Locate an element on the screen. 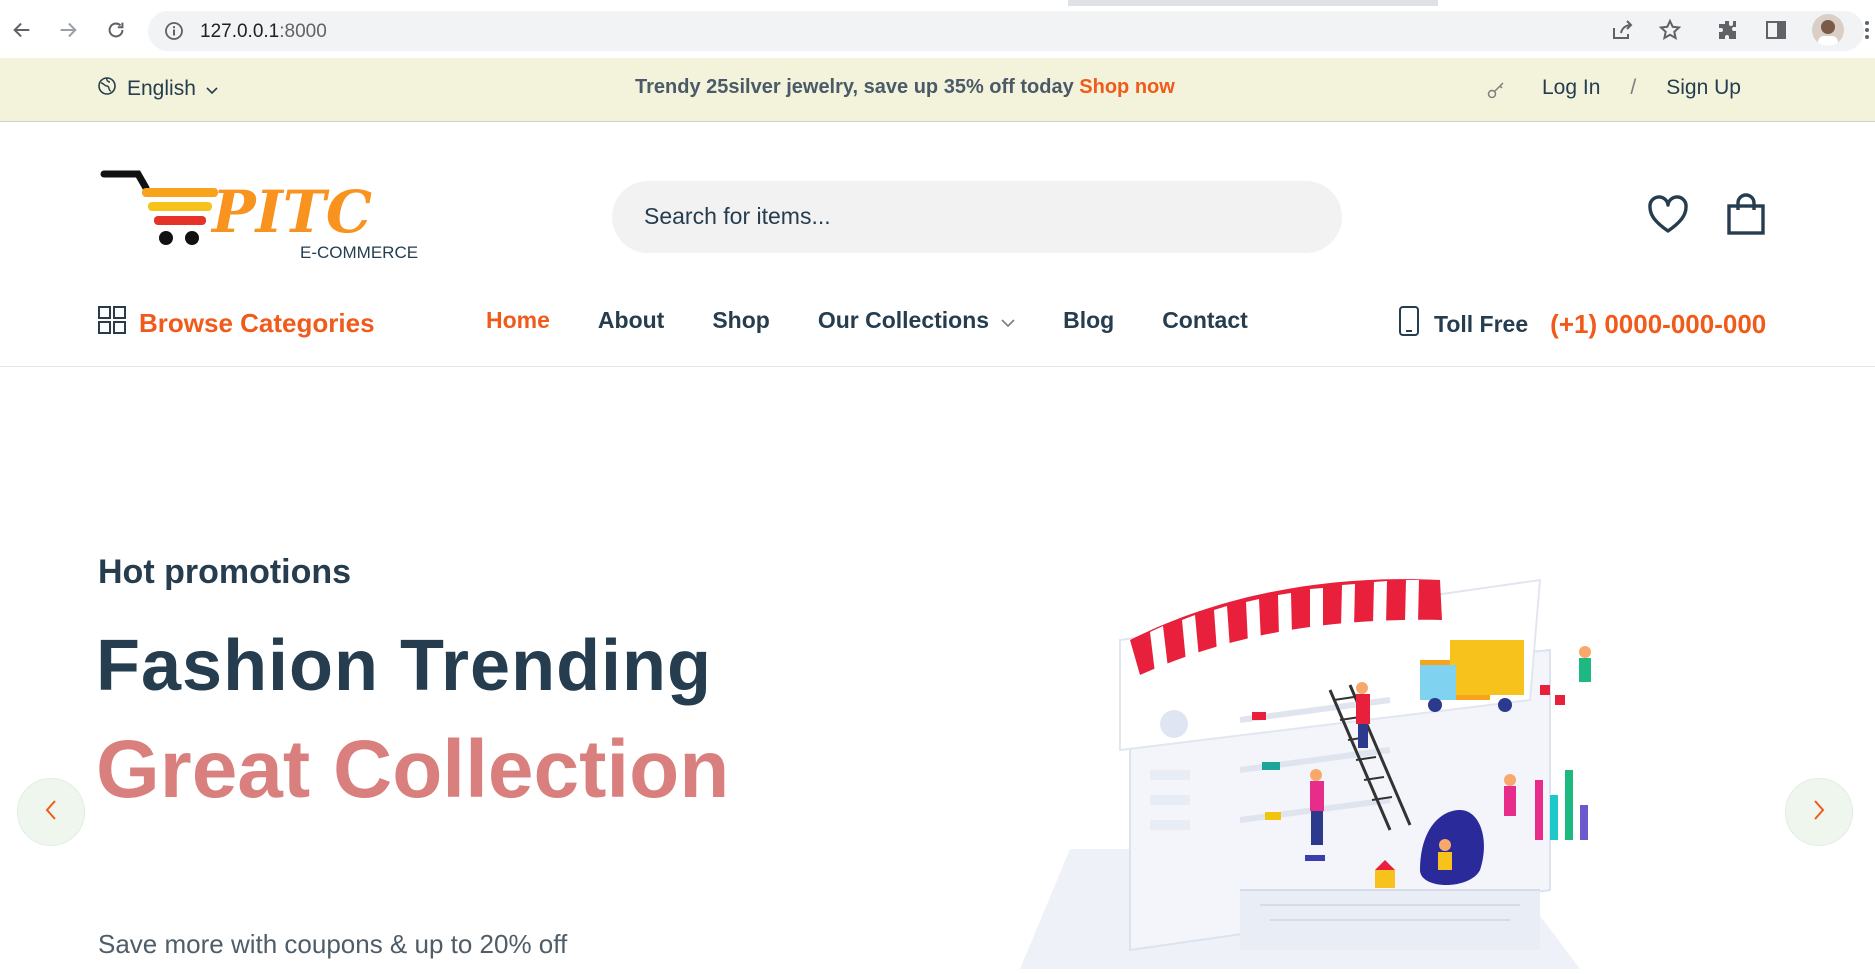 The image size is (1875, 974). address-bar: 127.0.0.1:8000 is located at coordinates (1006, 31).